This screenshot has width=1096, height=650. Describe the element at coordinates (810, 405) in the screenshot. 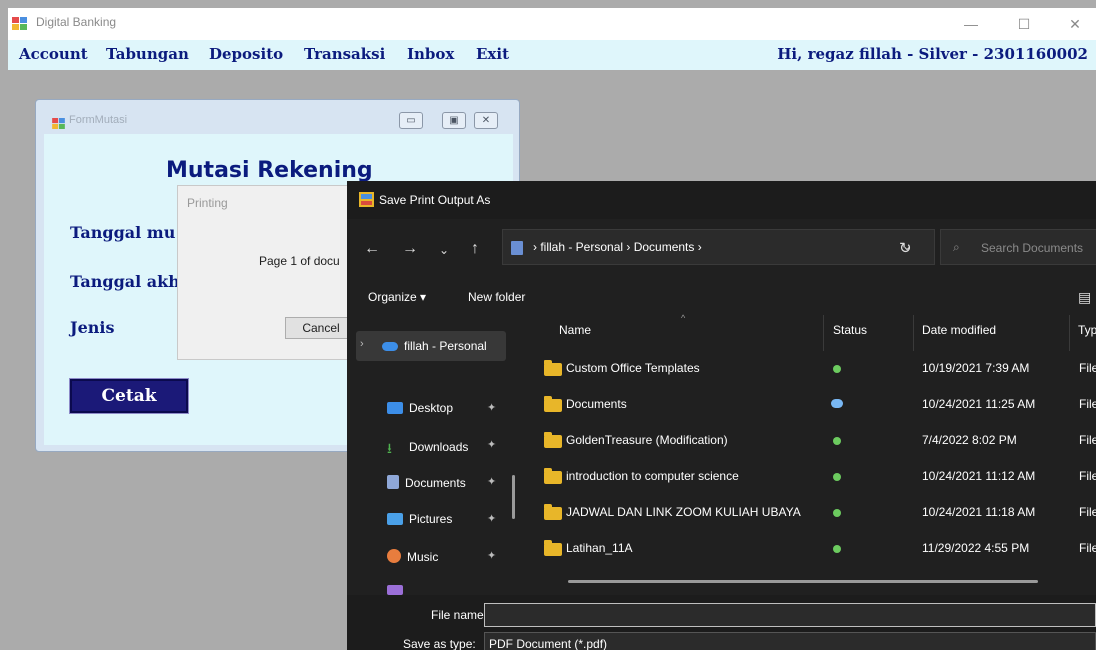

I see `file-row: Documents 10/24/2021 11:25 AM File` at that location.